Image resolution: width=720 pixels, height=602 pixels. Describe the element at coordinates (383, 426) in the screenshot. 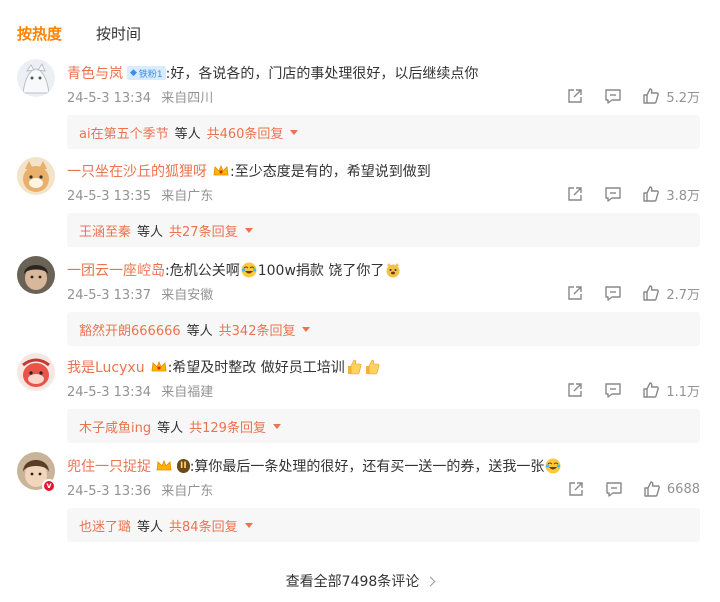

I see `reply-summary: 木子咸鱼ing 等人 共129条回复` at that location.